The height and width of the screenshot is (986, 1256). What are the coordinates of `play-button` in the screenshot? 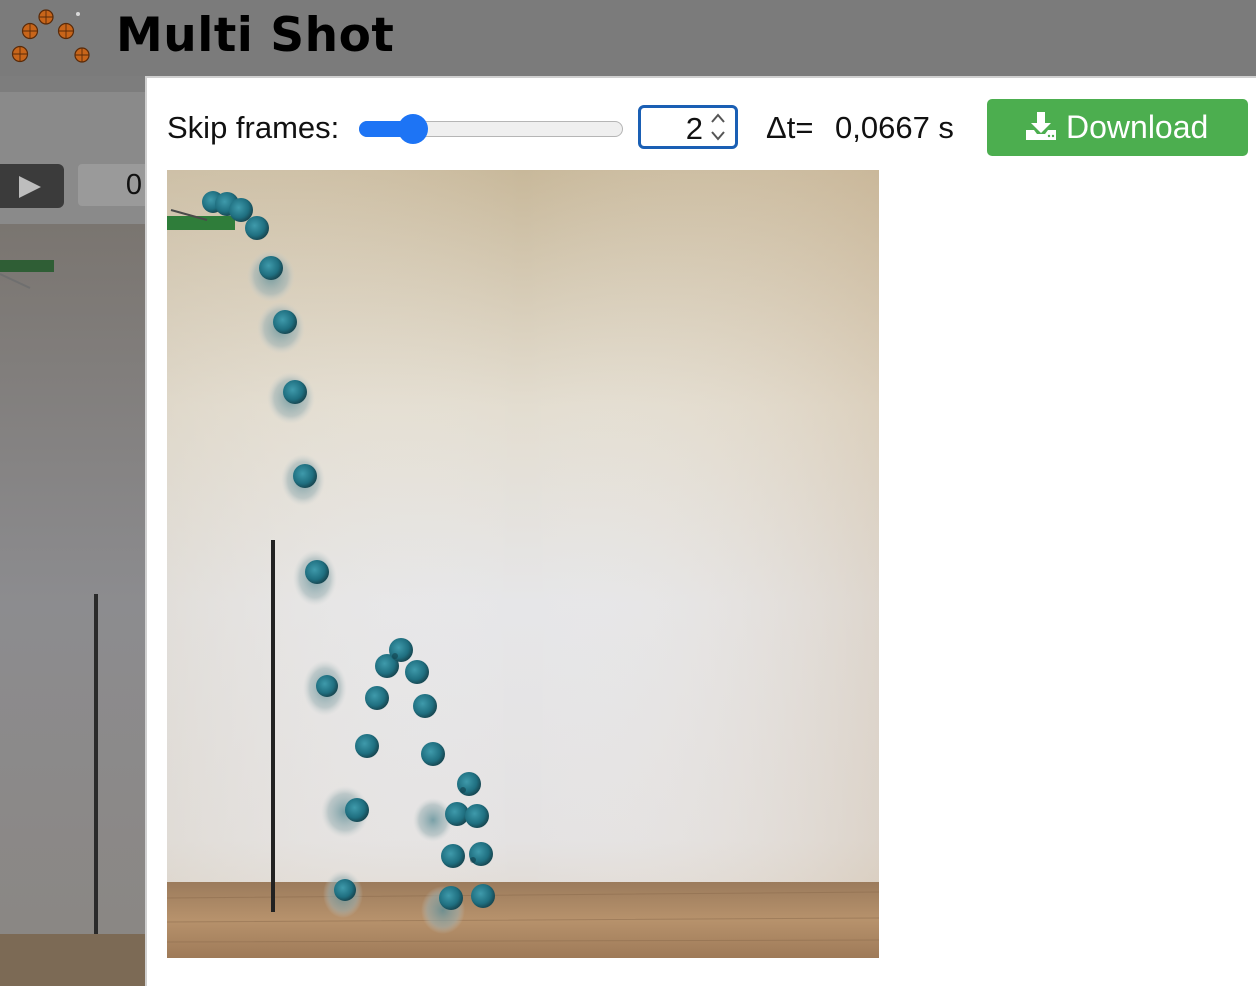 It's located at (32, 186).